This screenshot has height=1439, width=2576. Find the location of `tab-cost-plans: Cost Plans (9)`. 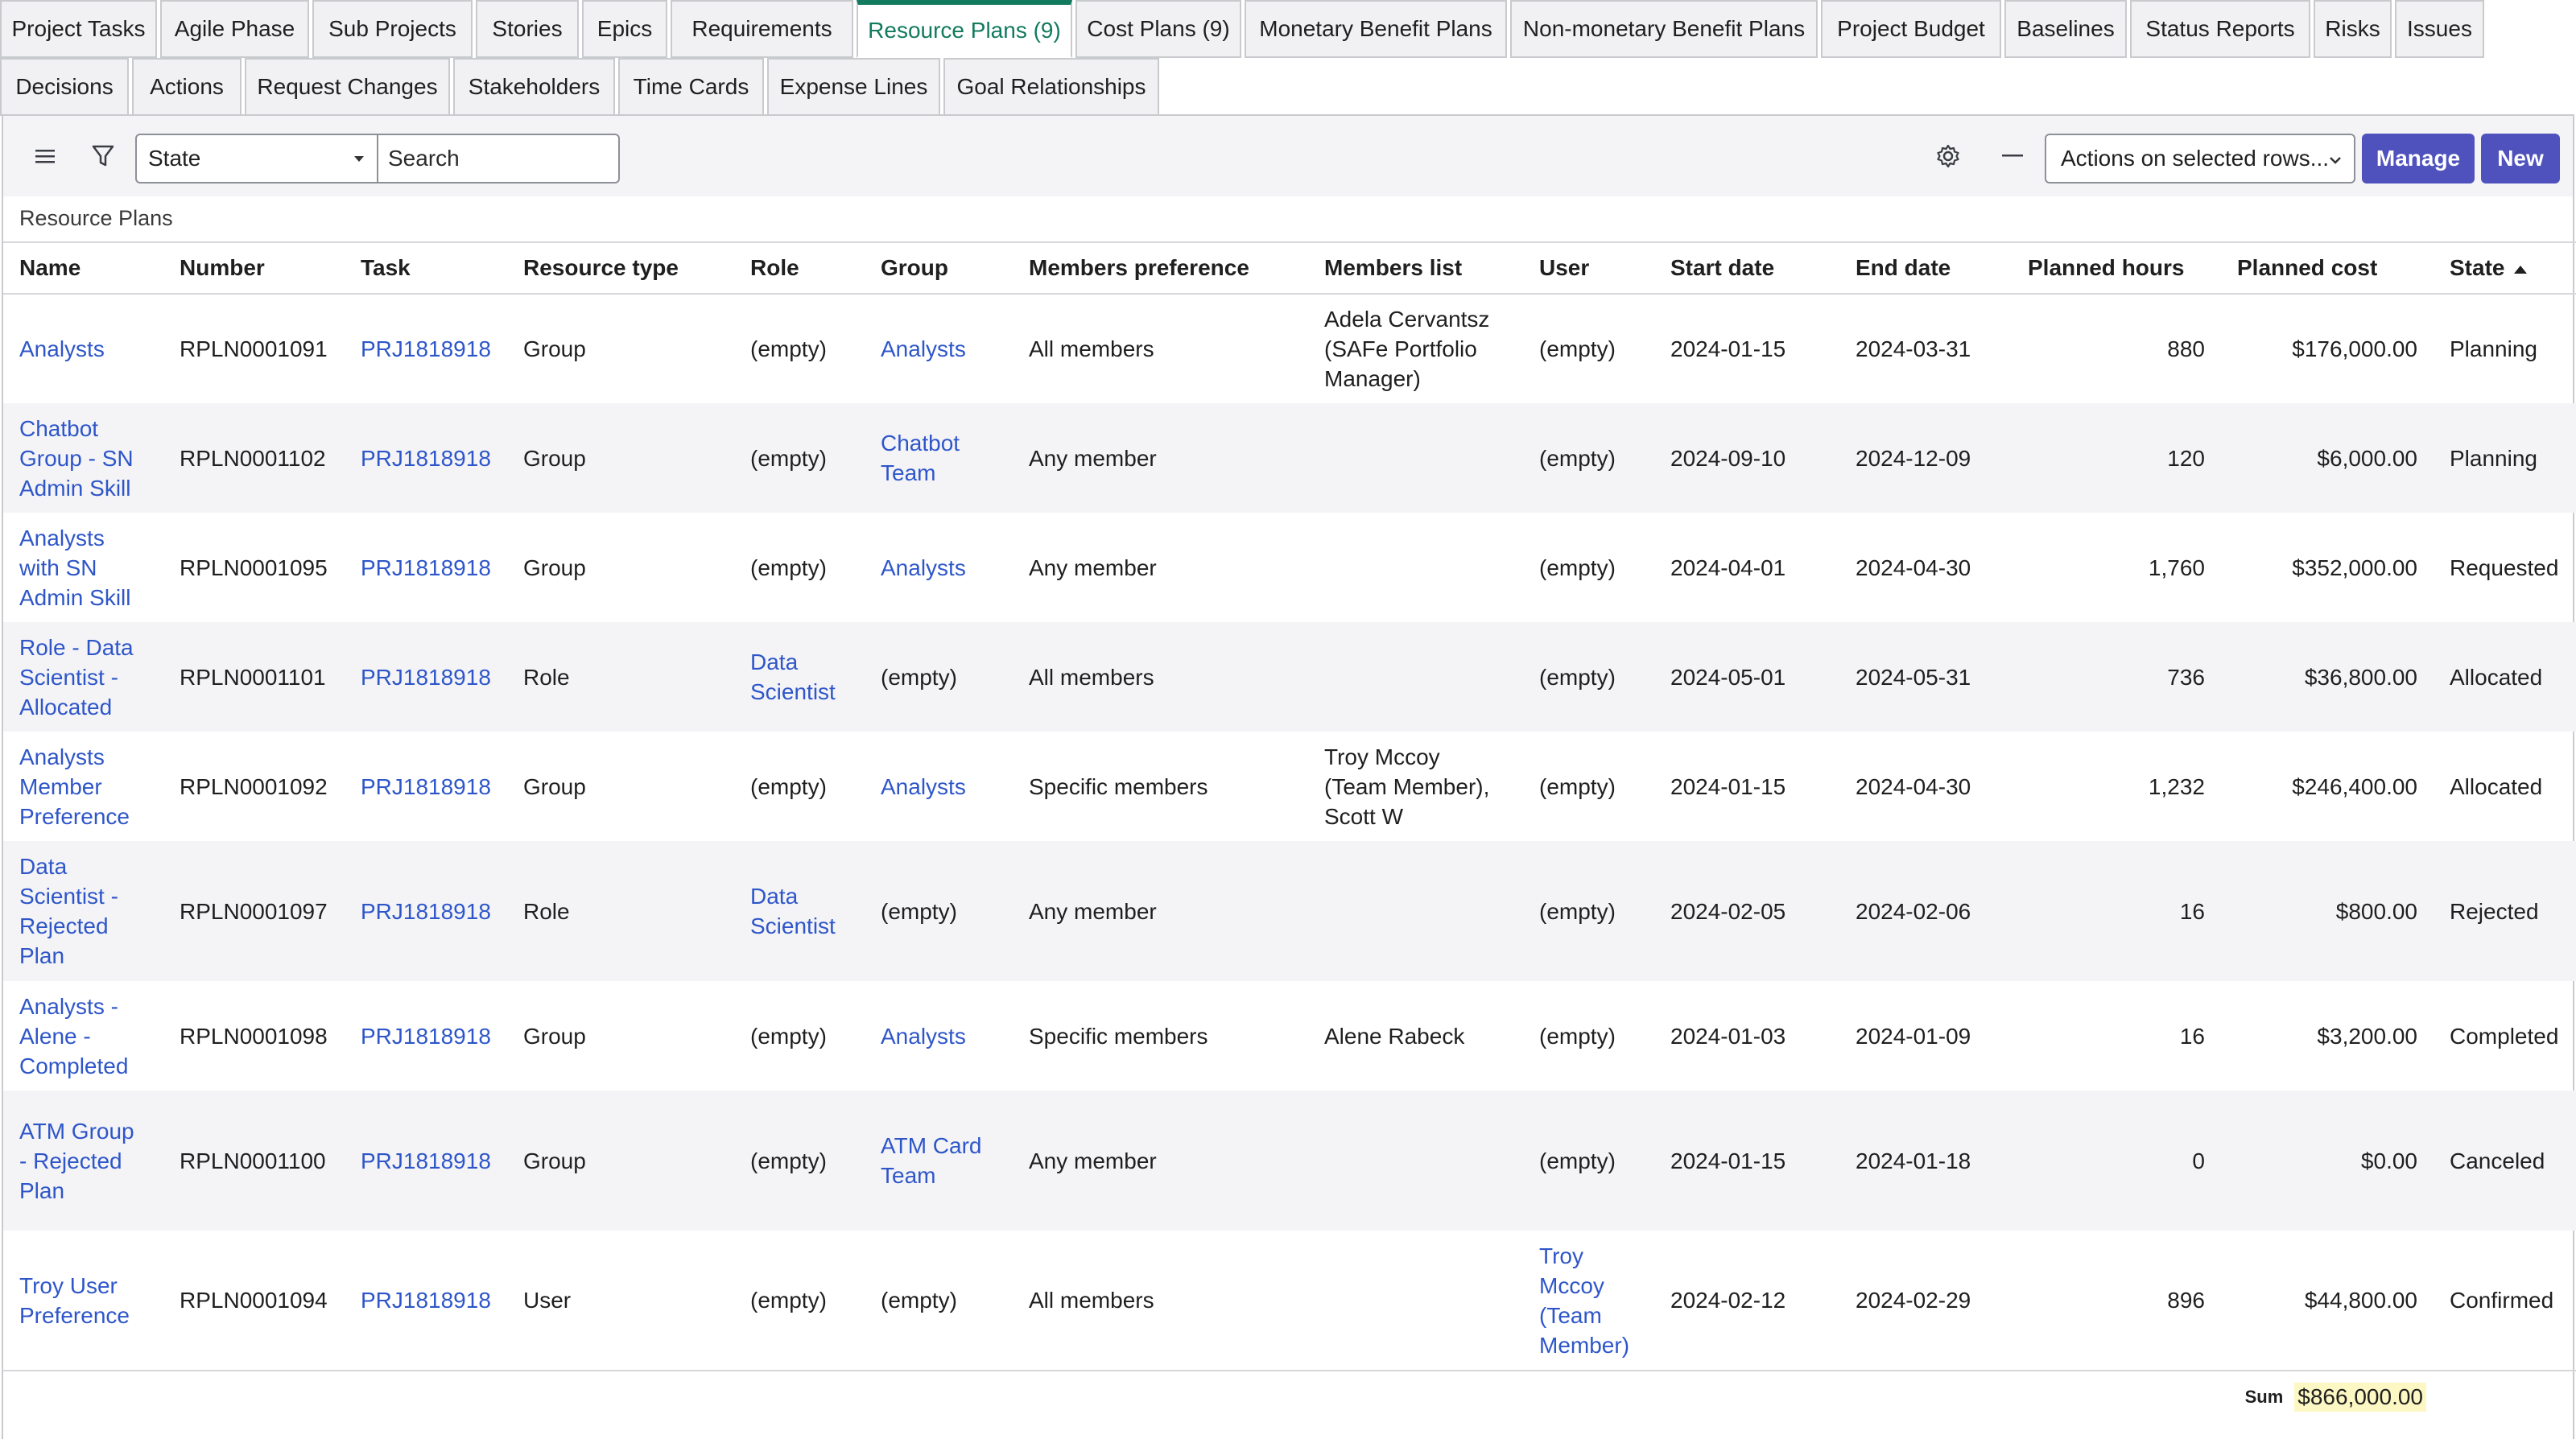

tab-cost-plans: Cost Plans (9) is located at coordinates (1158, 29).